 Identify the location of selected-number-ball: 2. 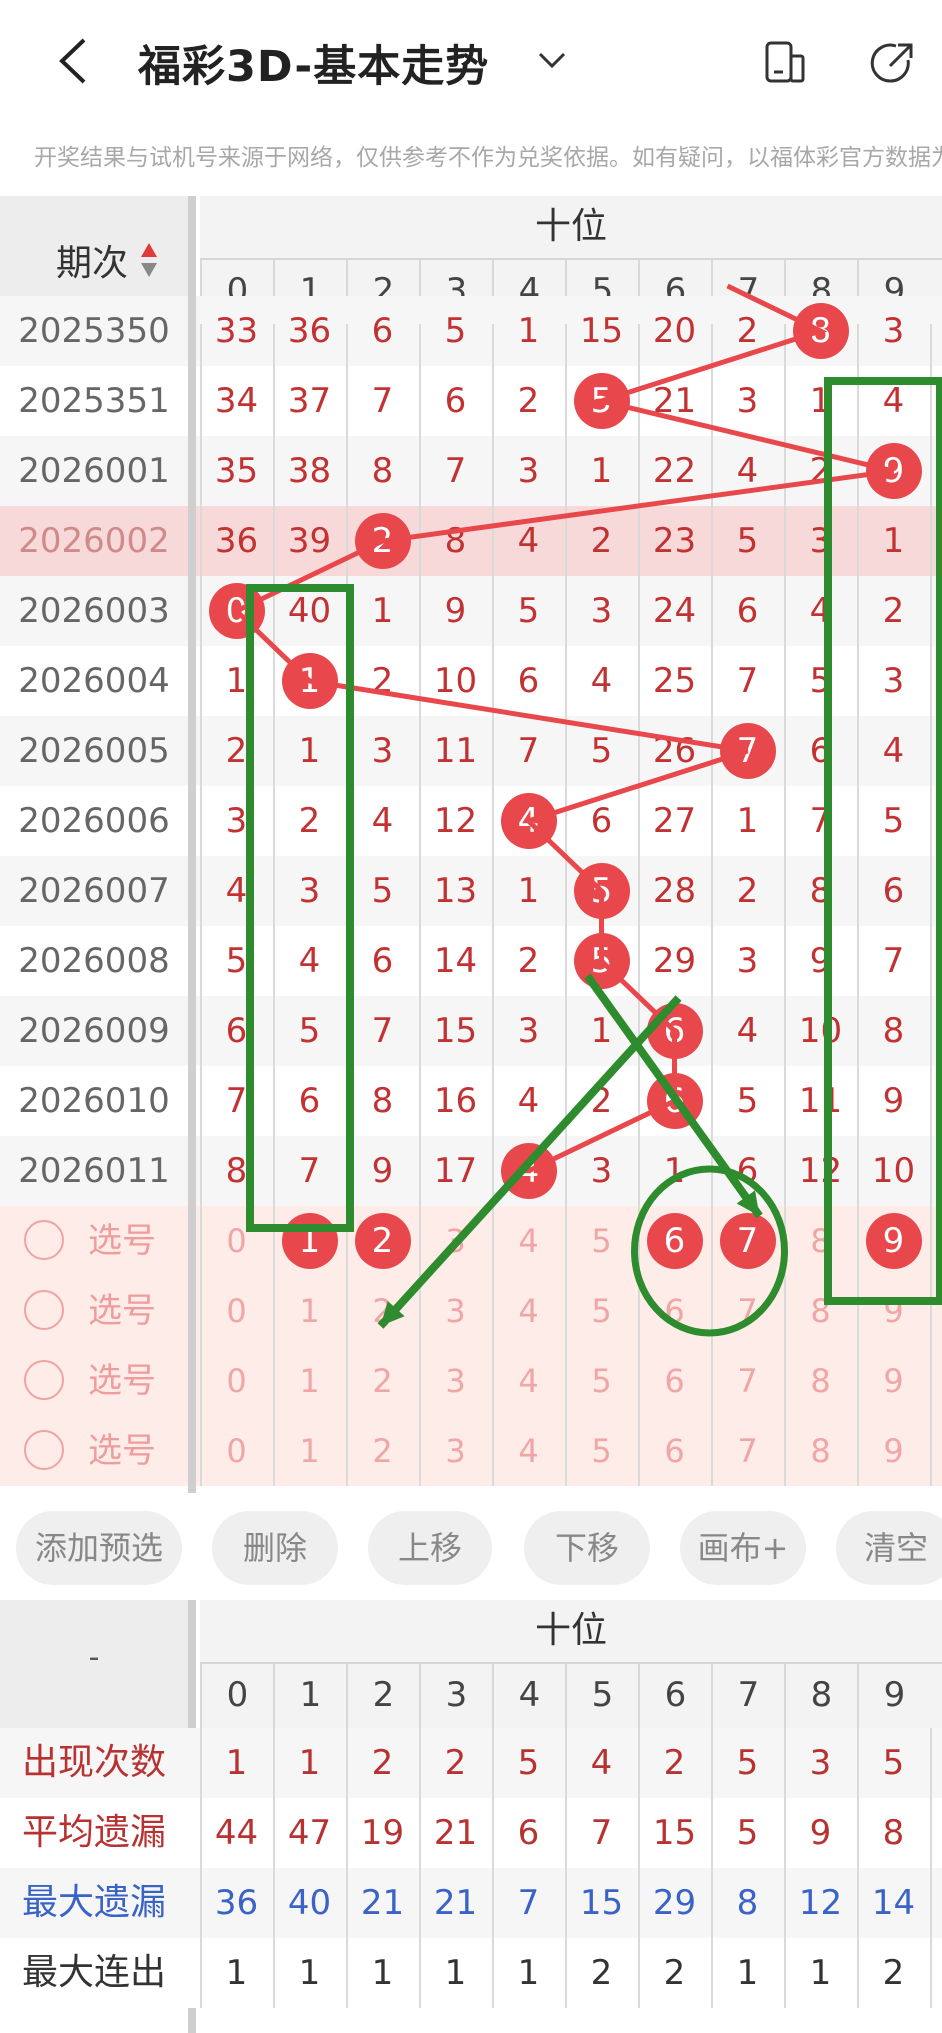
(382, 1241).